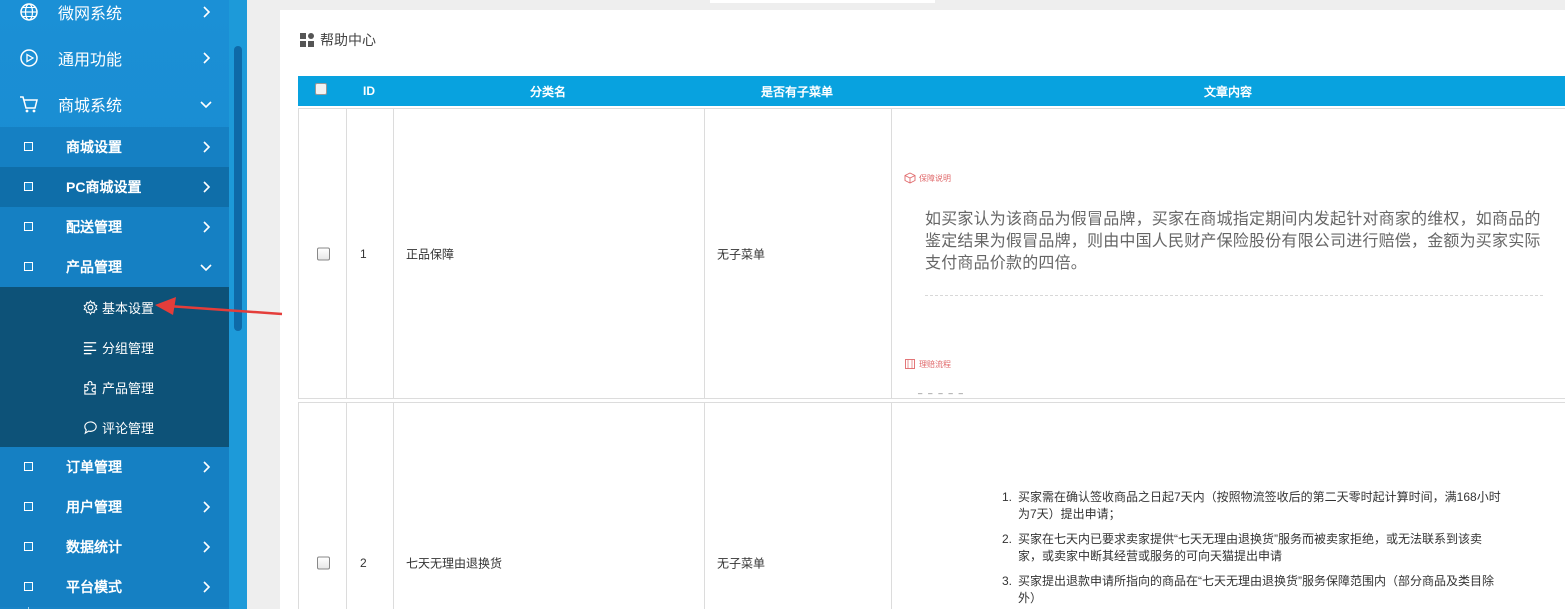 This screenshot has height=609, width=1565. Describe the element at coordinates (1007, 581) in the screenshot. I see `list-item-number: 3.` at that location.